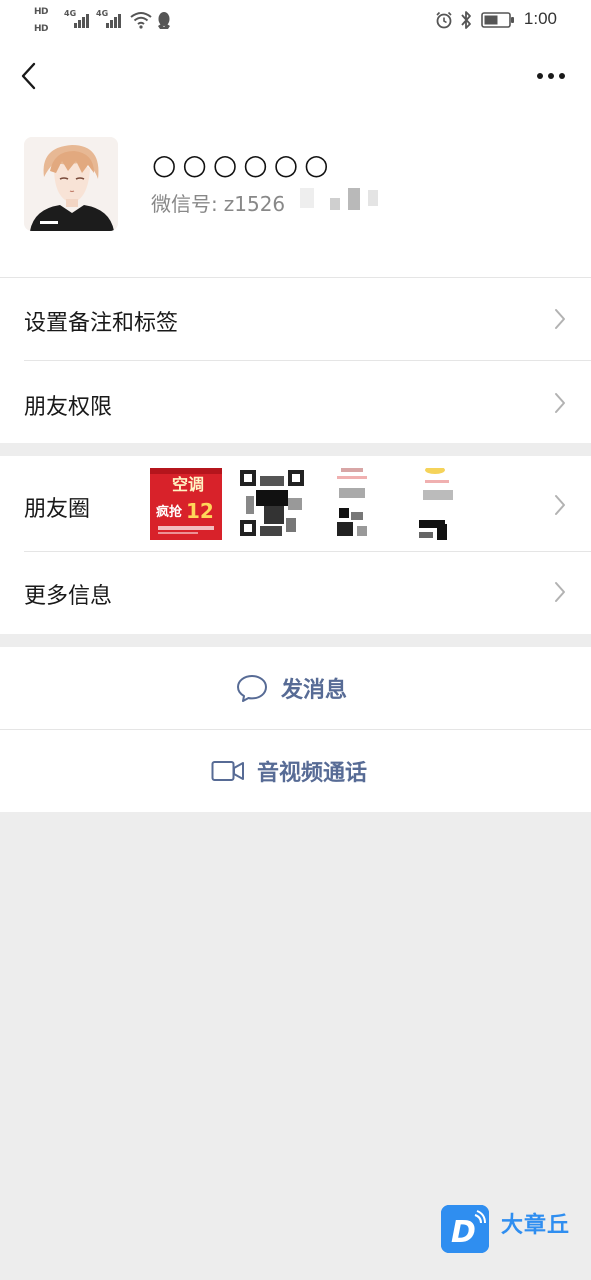  Describe the element at coordinates (41, 12) in the screenshot. I see `hd-badge-1: HD` at that location.